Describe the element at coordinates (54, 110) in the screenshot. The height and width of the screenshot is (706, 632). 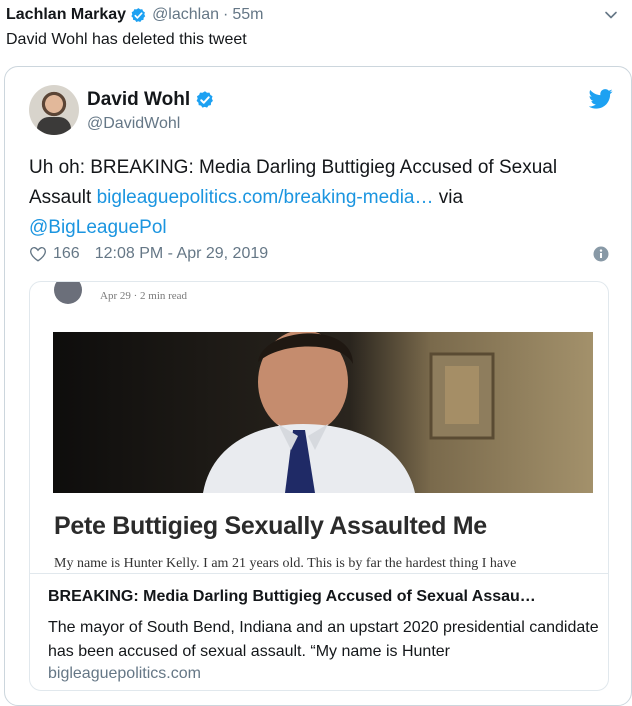
I see `quoted-author-avatar` at that location.